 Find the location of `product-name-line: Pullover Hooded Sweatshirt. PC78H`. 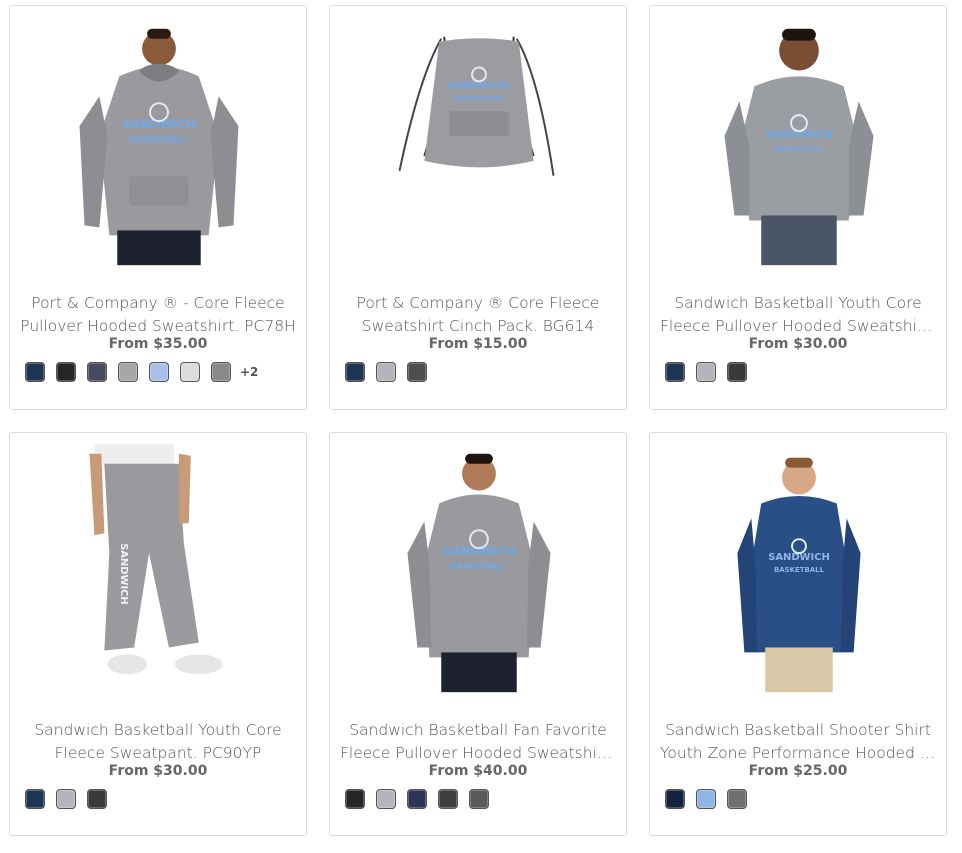

product-name-line: Pullover Hooded Sweatshirt. PC78H is located at coordinates (158, 326).